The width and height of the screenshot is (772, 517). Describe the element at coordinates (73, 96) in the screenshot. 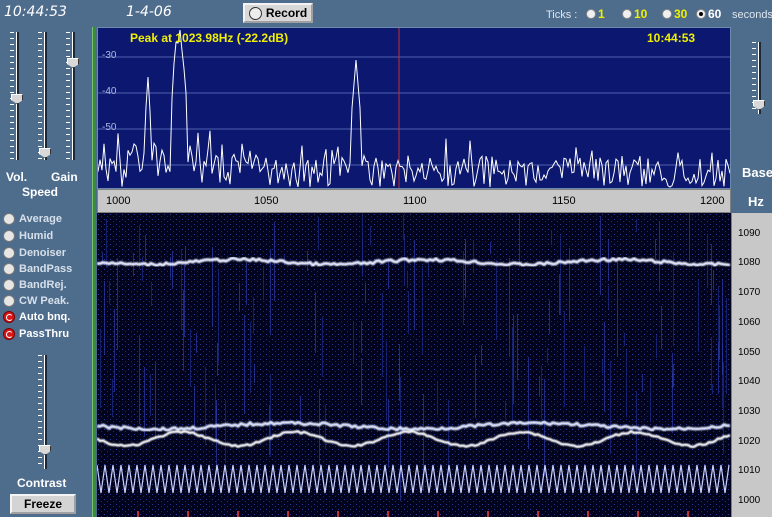

I see `gain-slider` at that location.